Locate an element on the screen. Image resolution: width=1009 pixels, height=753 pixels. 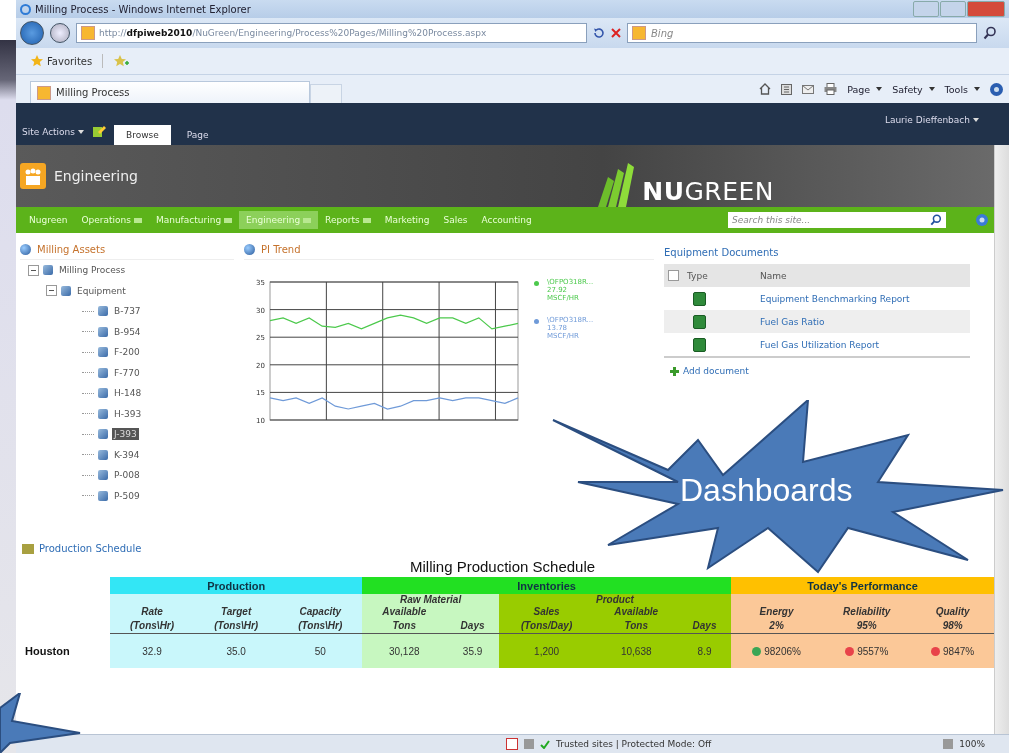
add-favorite-icon is located at coordinates (121, 61).